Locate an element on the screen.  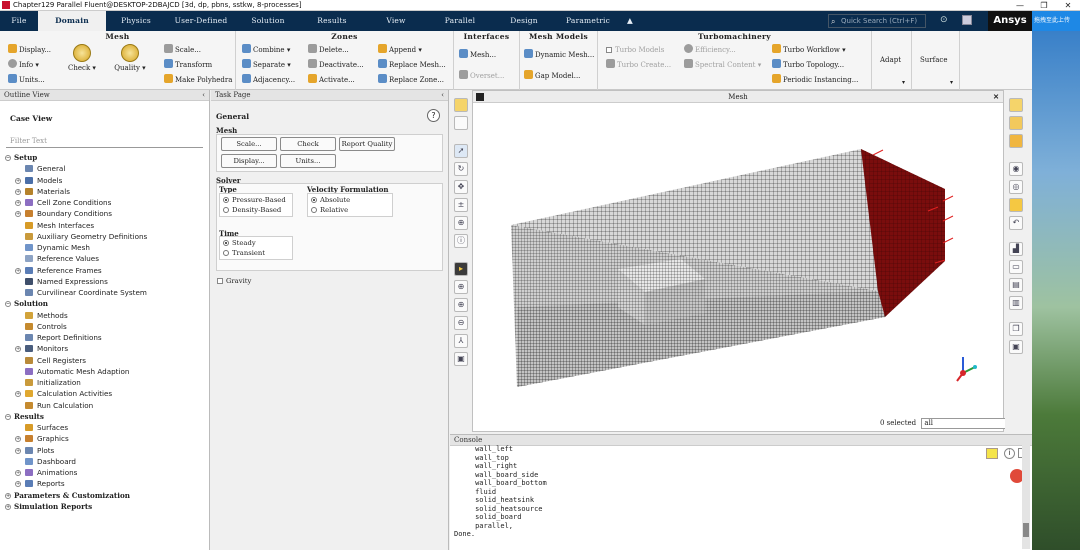
appearance-icon is located at coordinates (461, 123).